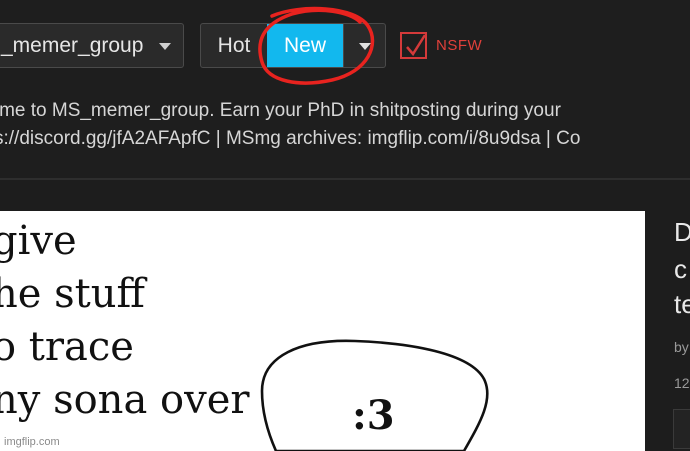 The width and height of the screenshot is (690, 451). Describe the element at coordinates (682, 232) in the screenshot. I see `sidebar-title-line: D` at that location.